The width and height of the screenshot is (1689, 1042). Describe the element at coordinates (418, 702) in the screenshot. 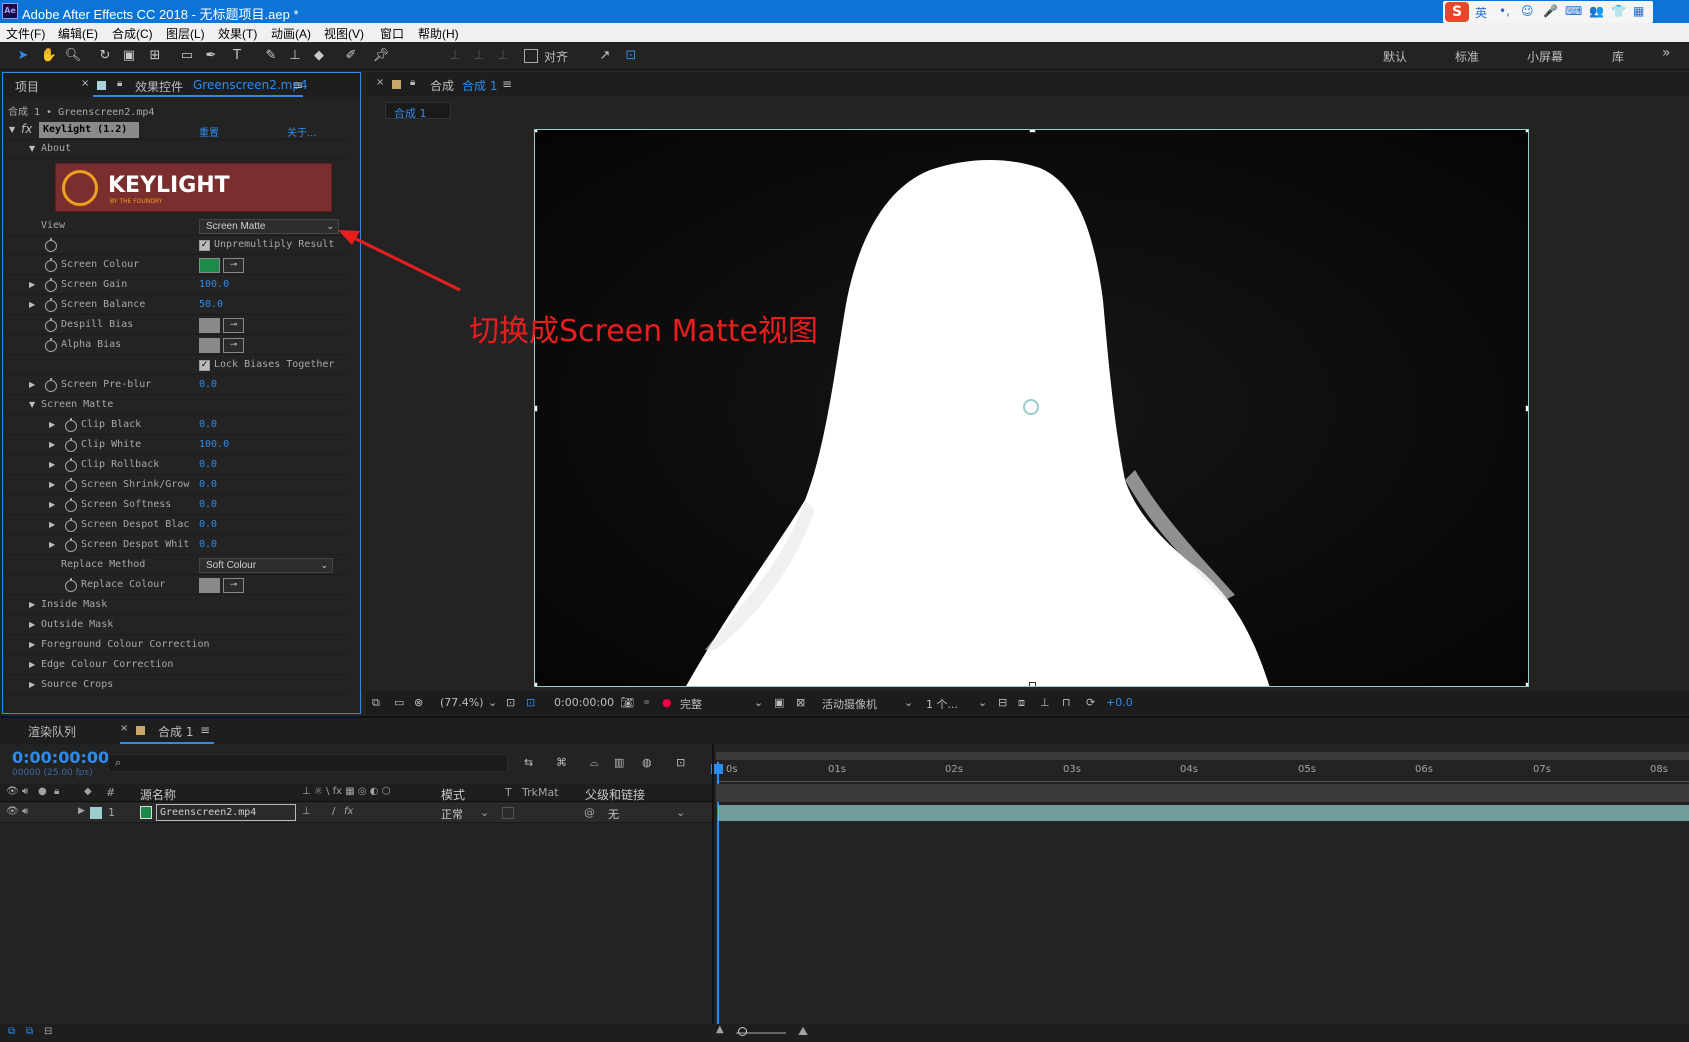

I see `vr-icon: ⊗` at that location.